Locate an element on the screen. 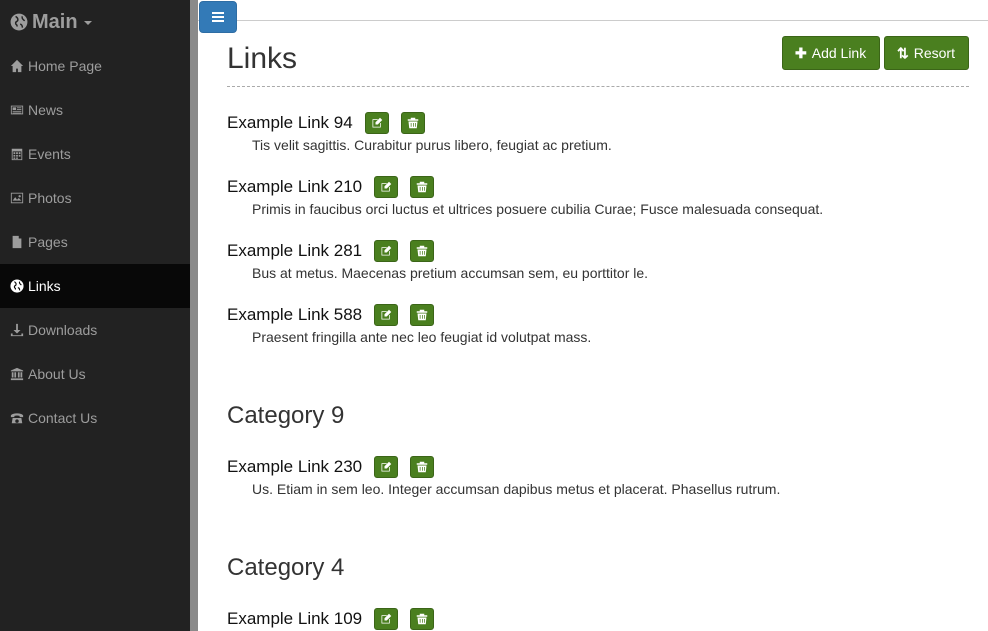 This screenshot has height=631, width=988. file-icon is located at coordinates (17, 242).